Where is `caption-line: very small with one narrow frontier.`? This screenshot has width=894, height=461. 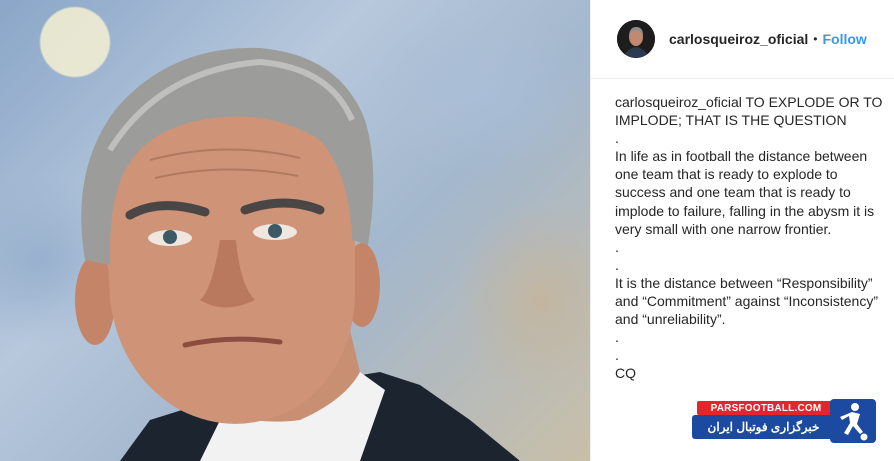
caption-line: very small with one narrow frontier. is located at coordinates (723, 228).